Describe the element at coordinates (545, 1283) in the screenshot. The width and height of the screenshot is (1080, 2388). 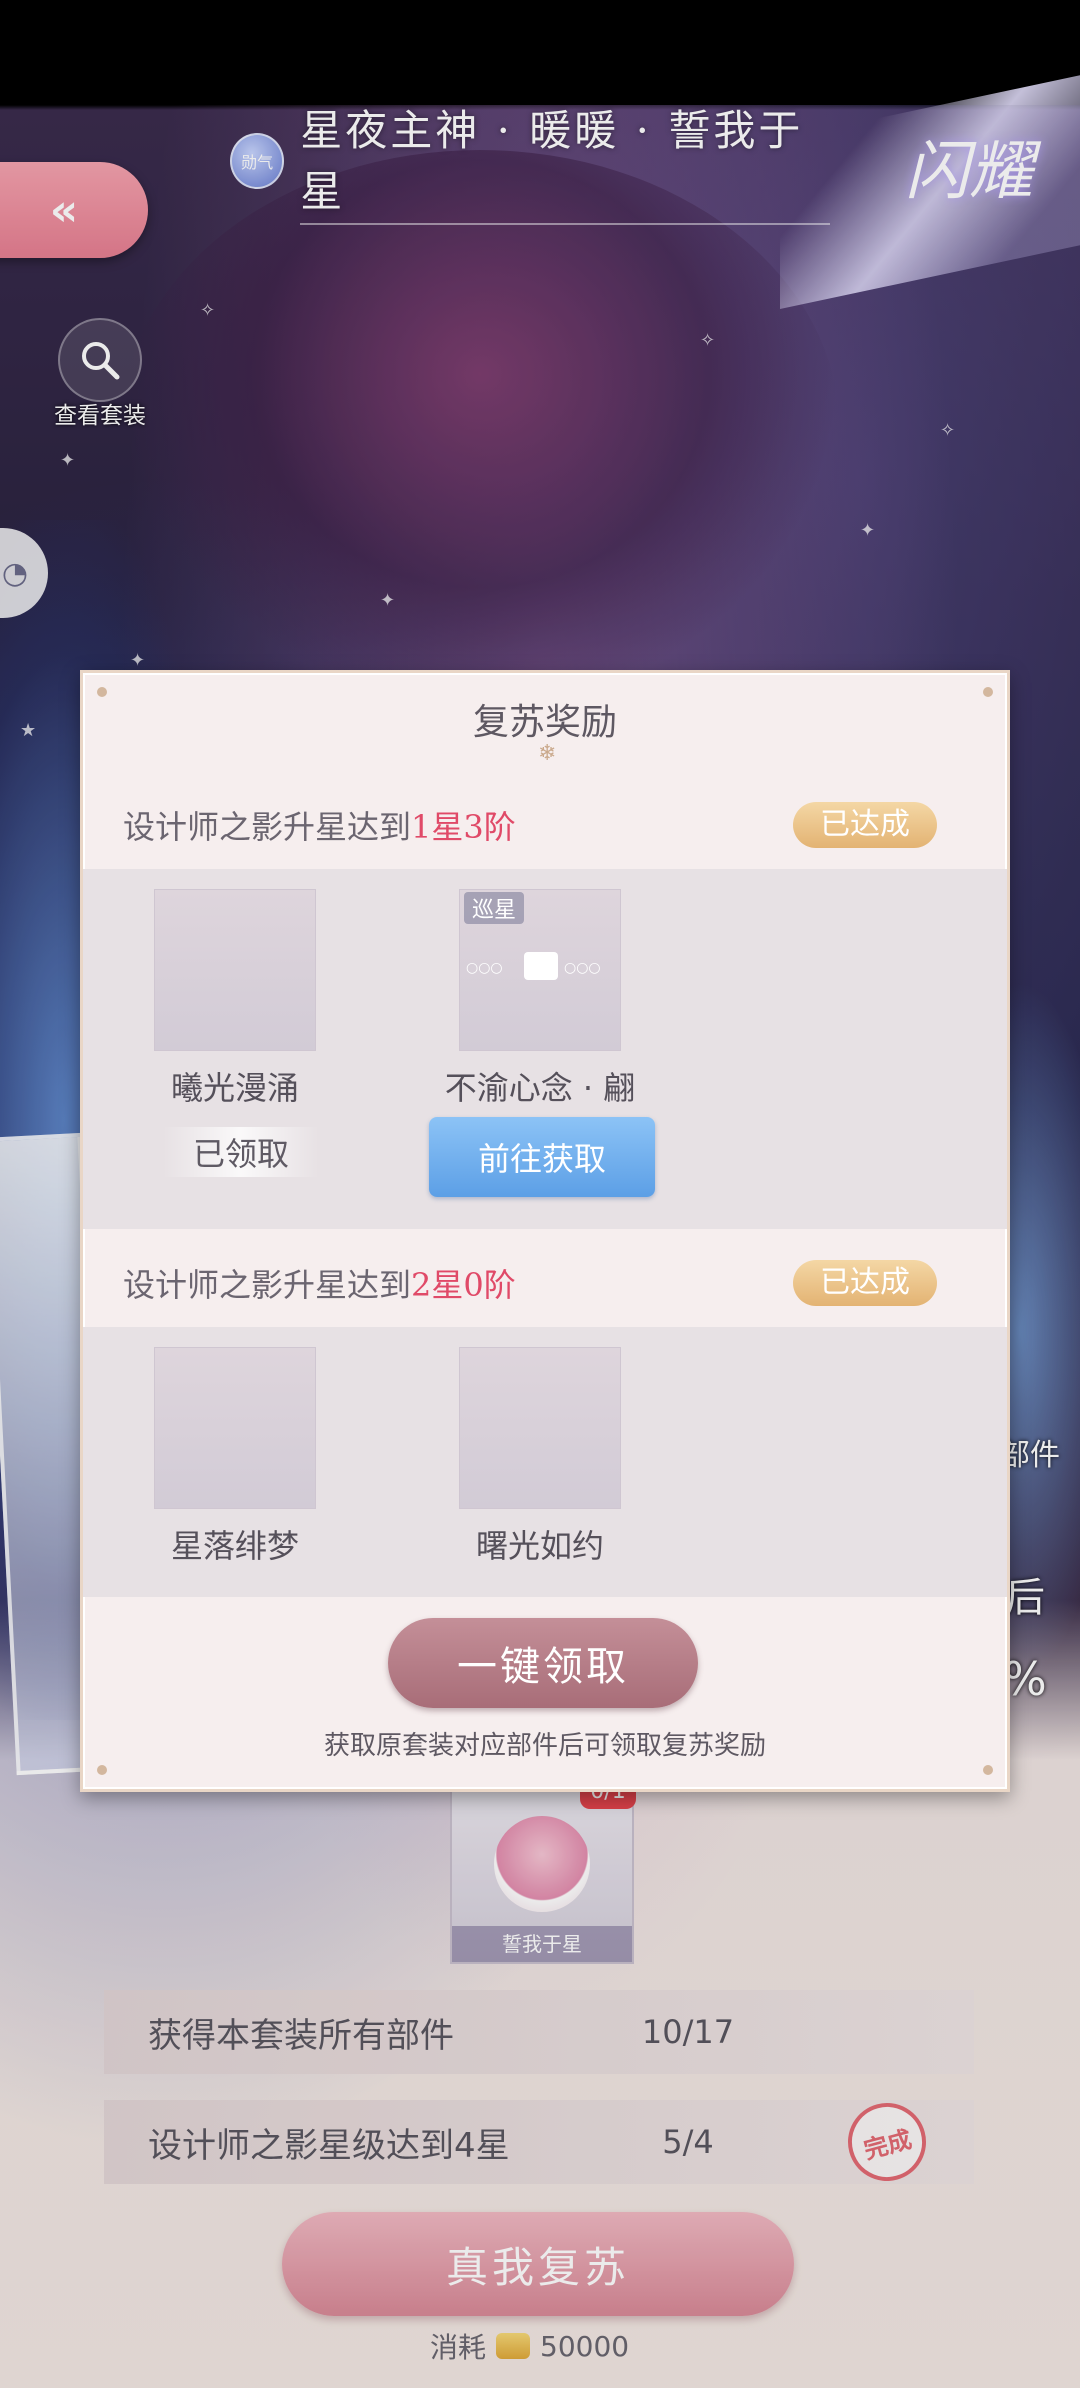
I see `reward-section-header: 设计师之影升星达到2星0阶 已达成` at that location.